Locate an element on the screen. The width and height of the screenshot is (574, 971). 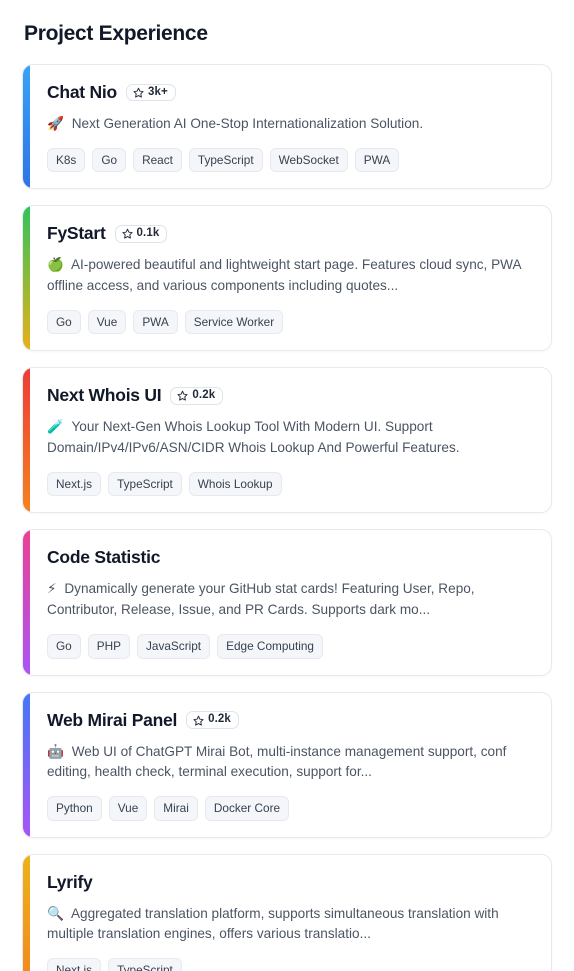
card-header: FyStart 0.1k is located at coordinates (290, 233).